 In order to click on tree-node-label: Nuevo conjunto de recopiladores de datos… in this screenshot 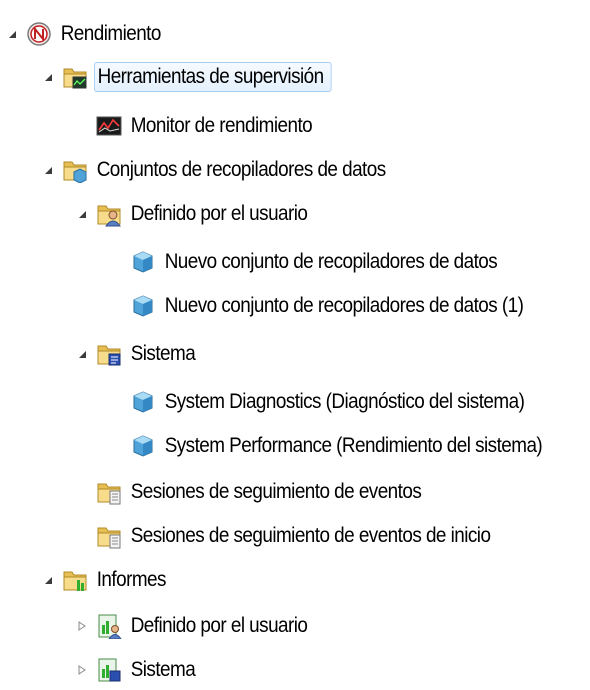, I will do `click(344, 305)`.